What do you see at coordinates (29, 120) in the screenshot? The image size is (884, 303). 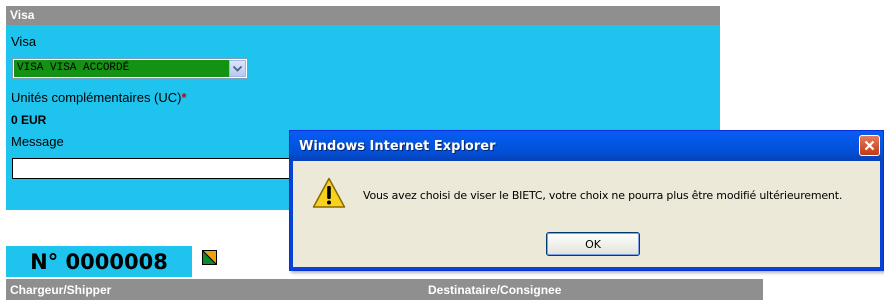 I see `uc-value: 0 EUR` at bounding box center [29, 120].